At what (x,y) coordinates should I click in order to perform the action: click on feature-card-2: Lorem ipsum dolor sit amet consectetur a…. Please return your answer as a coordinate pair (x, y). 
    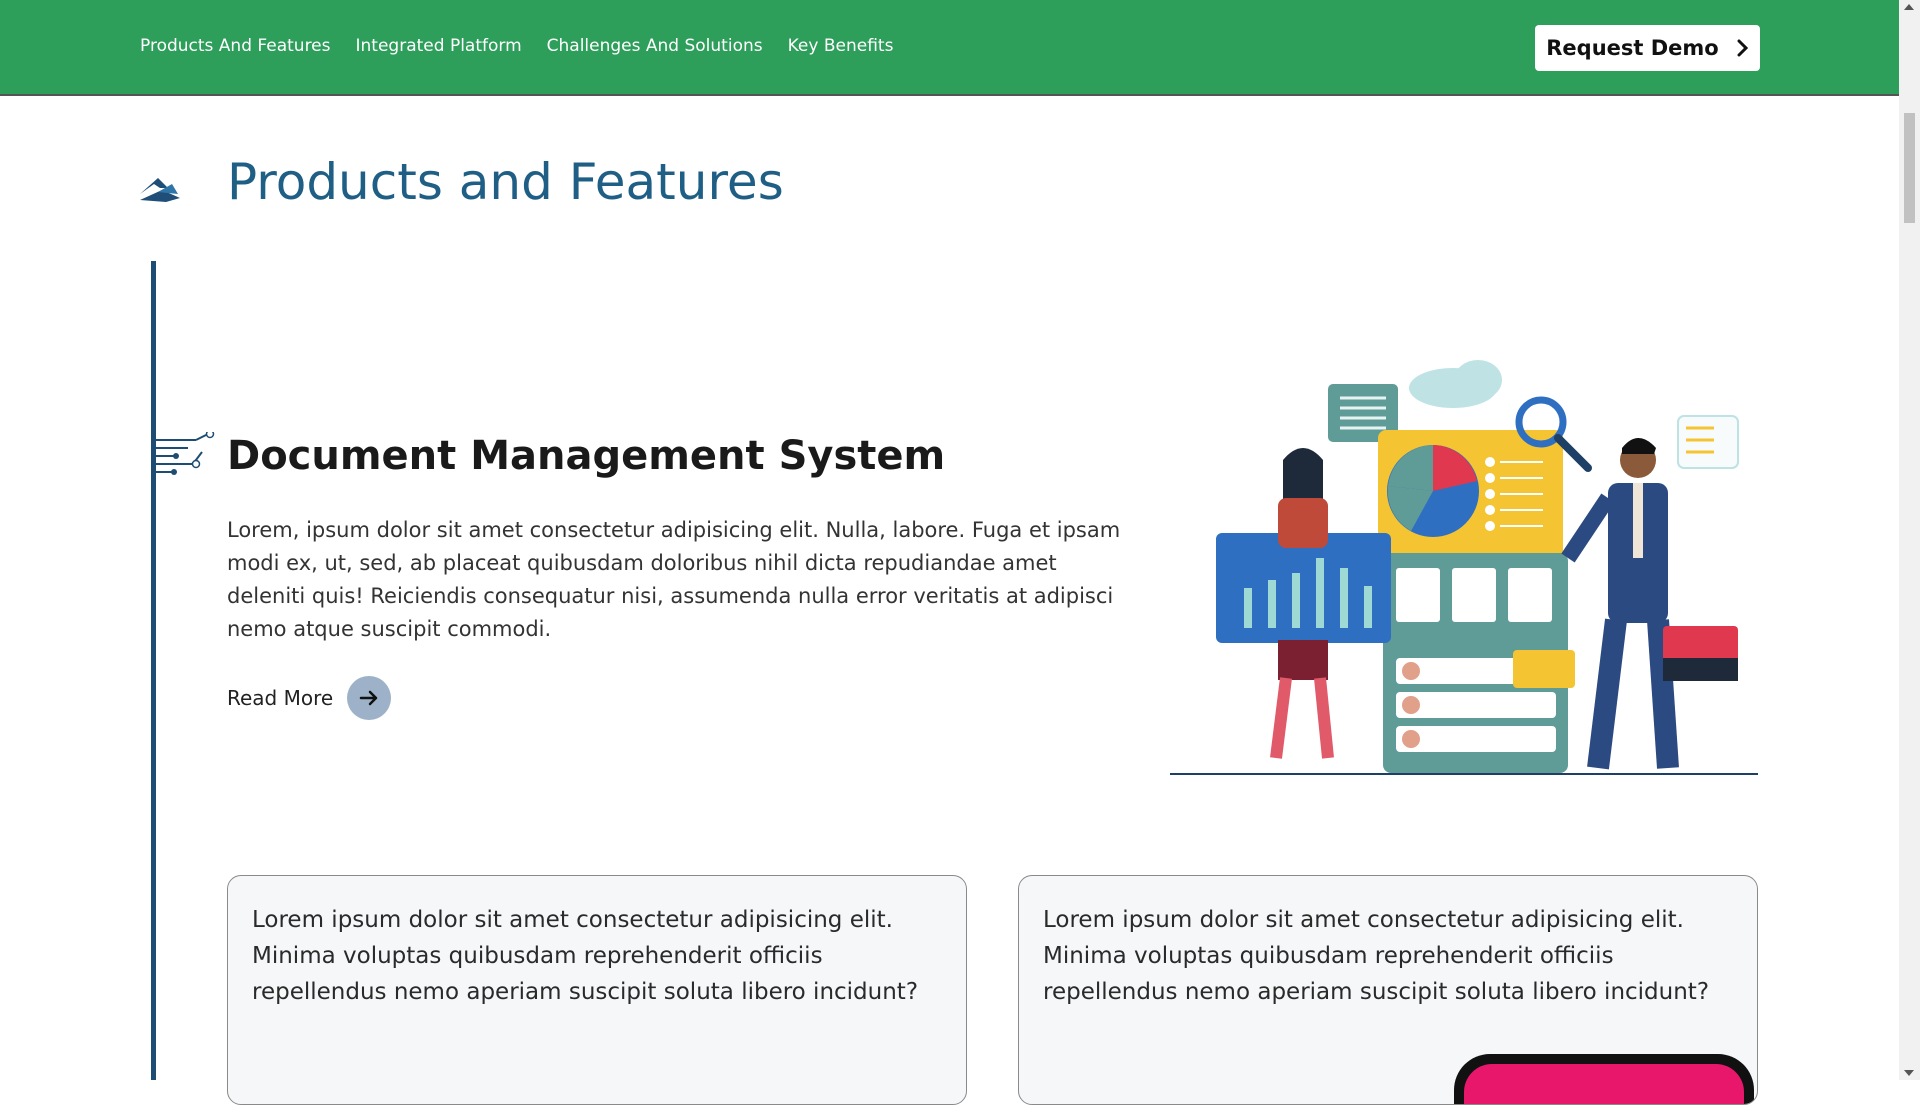
    Looking at the image, I should click on (1388, 990).